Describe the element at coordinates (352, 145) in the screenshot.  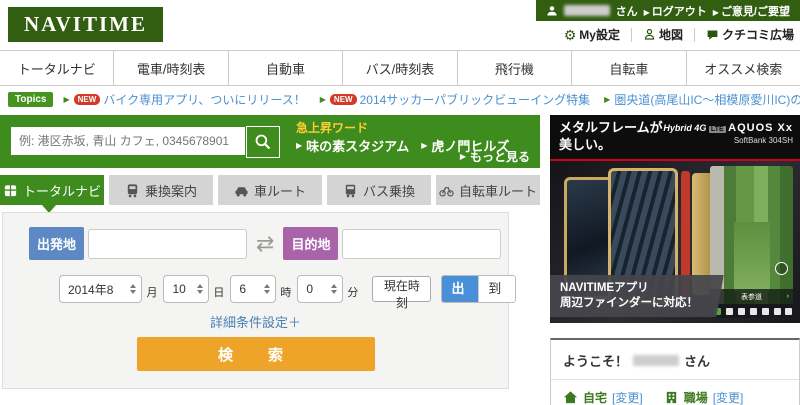
I see `trending-link-ajinomoto-stadium: ▶ 味の素スタジアム` at that location.